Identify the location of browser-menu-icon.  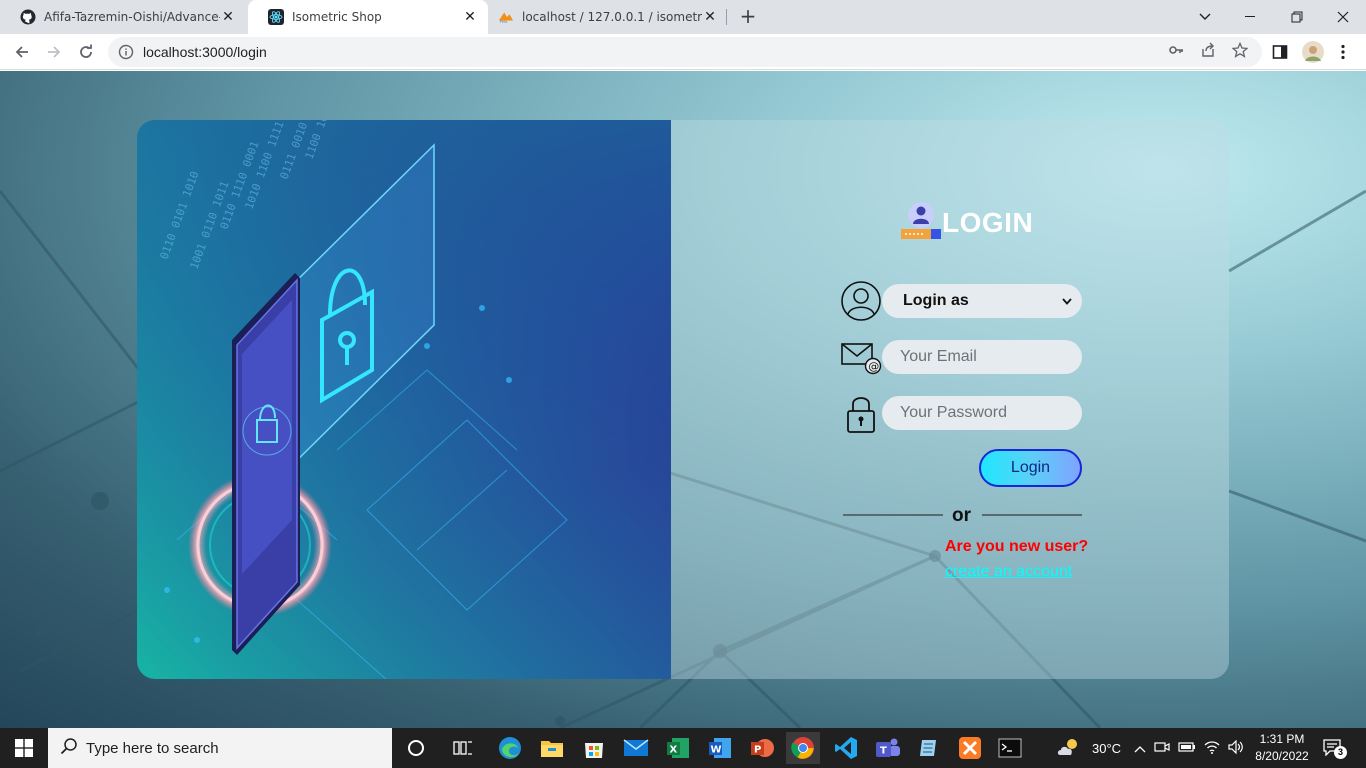
(1343, 52).